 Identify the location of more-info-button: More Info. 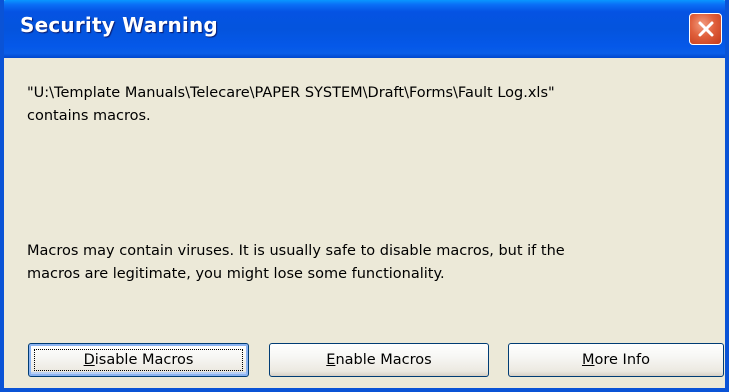
(616, 360).